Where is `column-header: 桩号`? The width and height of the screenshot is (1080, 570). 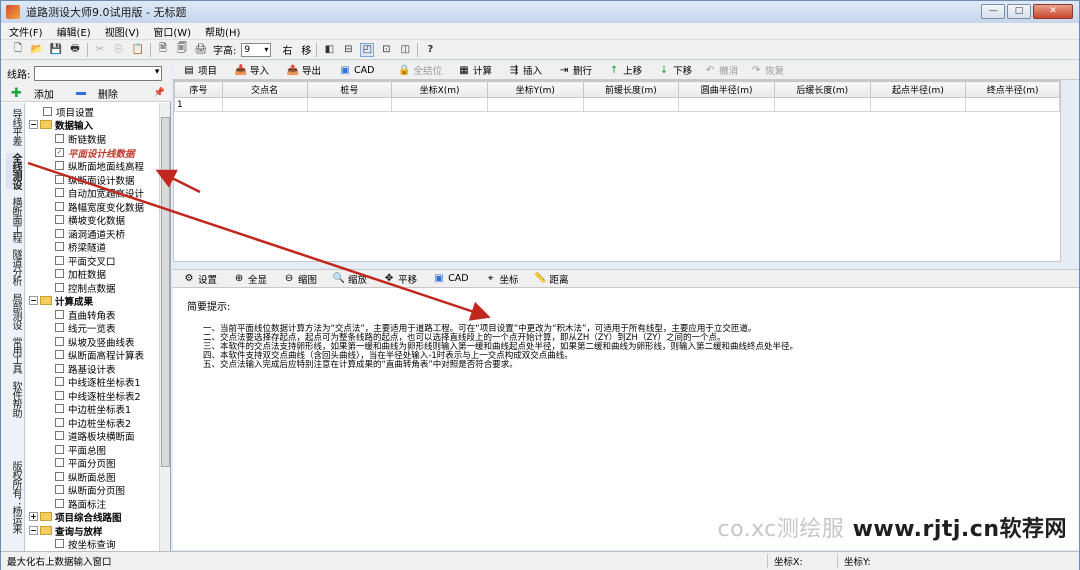 column-header: 桩号 is located at coordinates (349, 89).